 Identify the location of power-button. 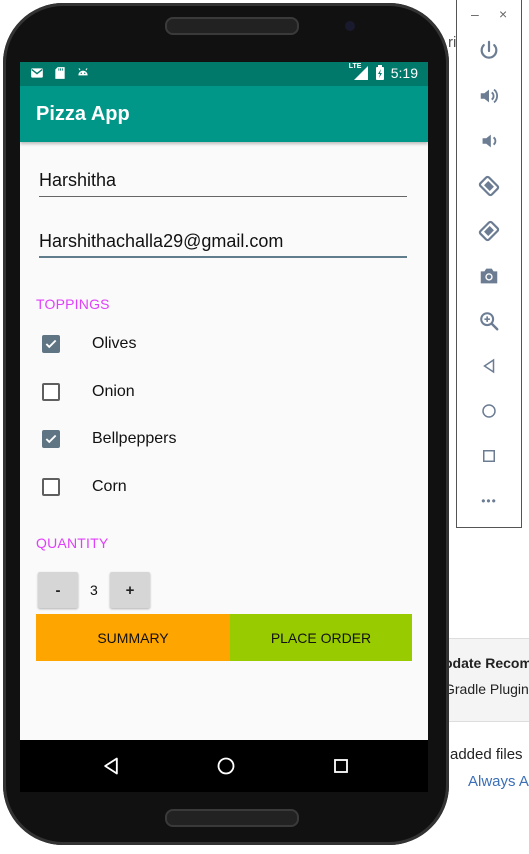
(489, 51).